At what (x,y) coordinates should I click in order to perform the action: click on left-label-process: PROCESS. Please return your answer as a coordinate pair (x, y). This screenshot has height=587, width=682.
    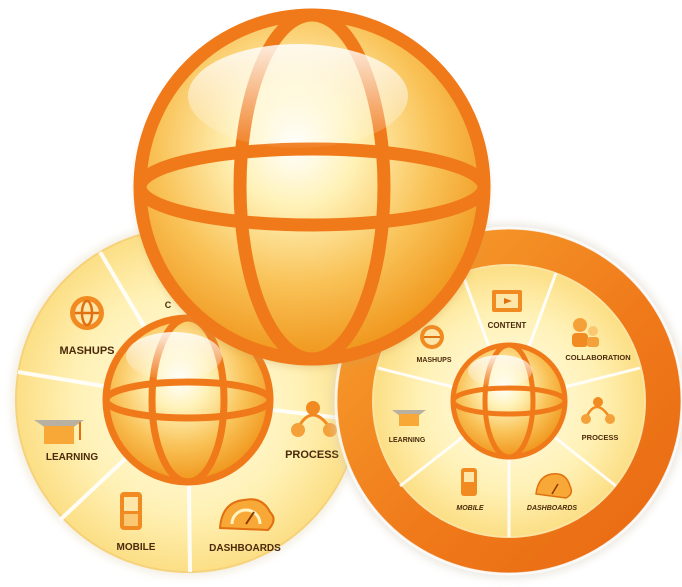
    Looking at the image, I should click on (312, 455).